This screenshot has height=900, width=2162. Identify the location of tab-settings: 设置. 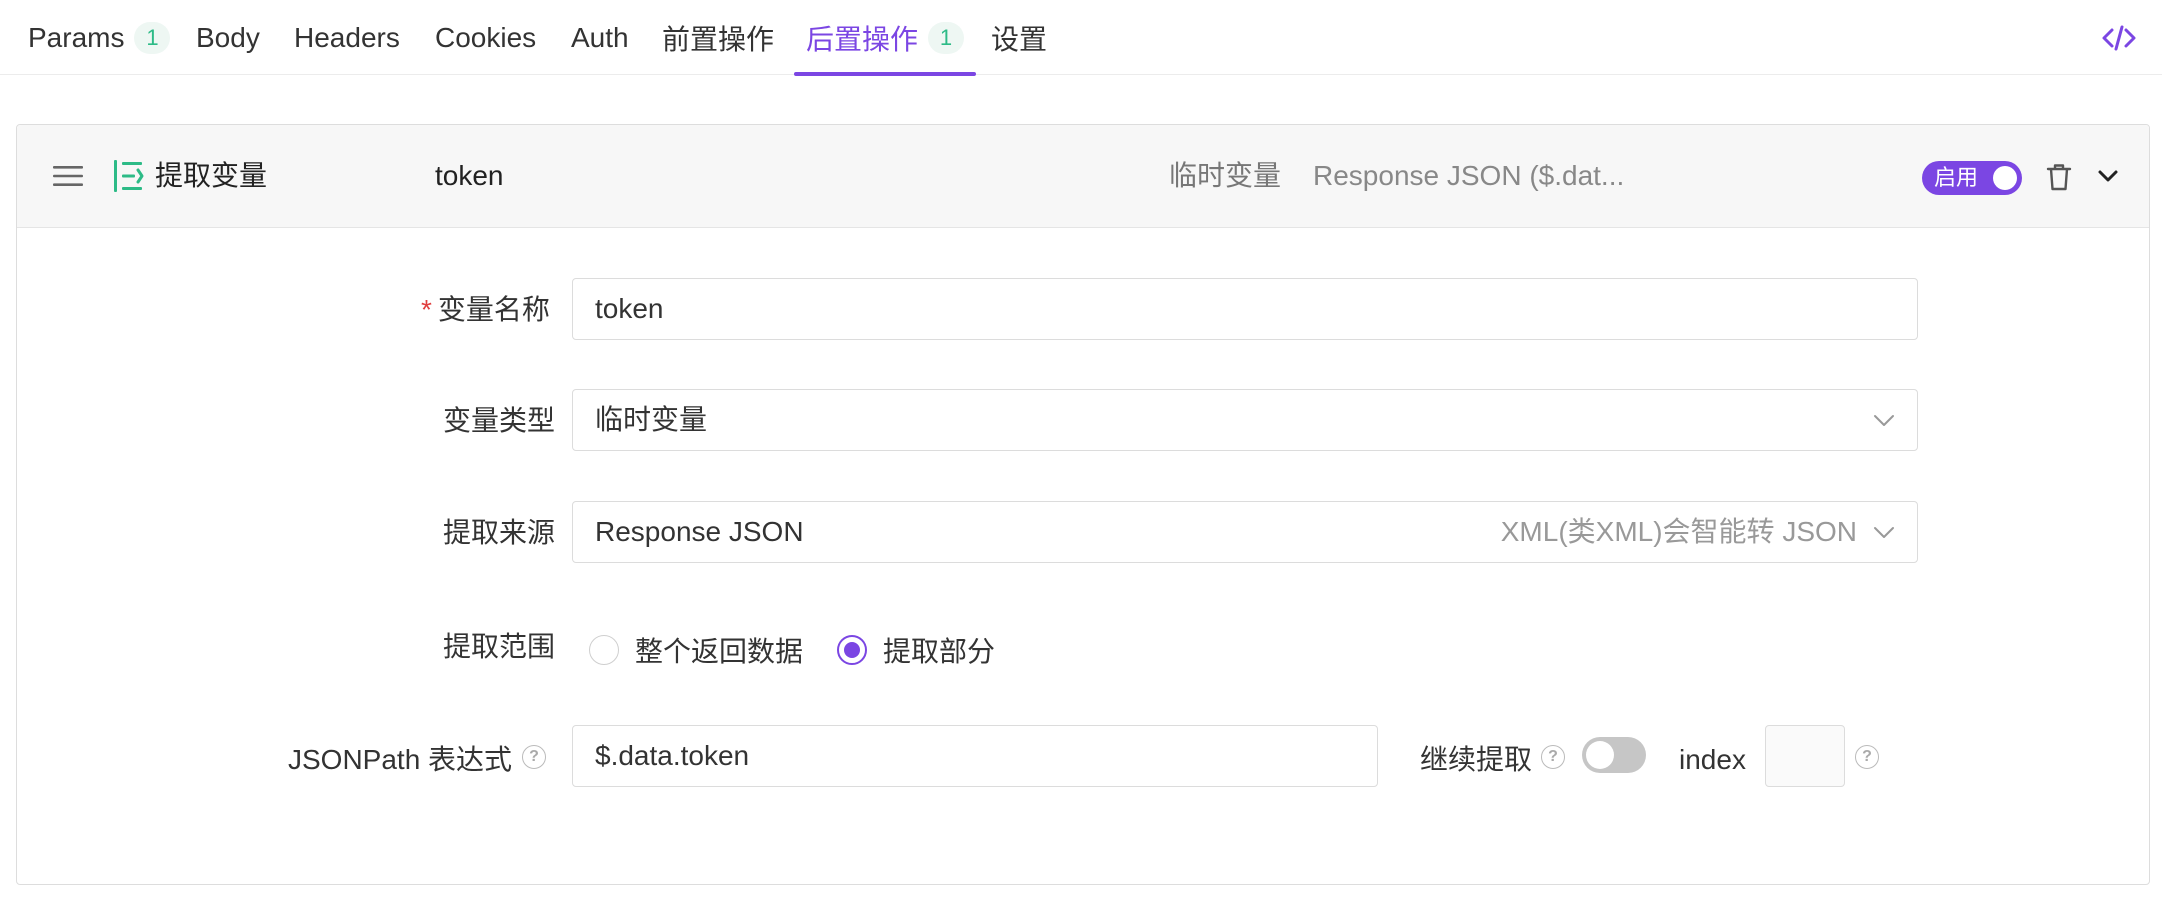
(1019, 37).